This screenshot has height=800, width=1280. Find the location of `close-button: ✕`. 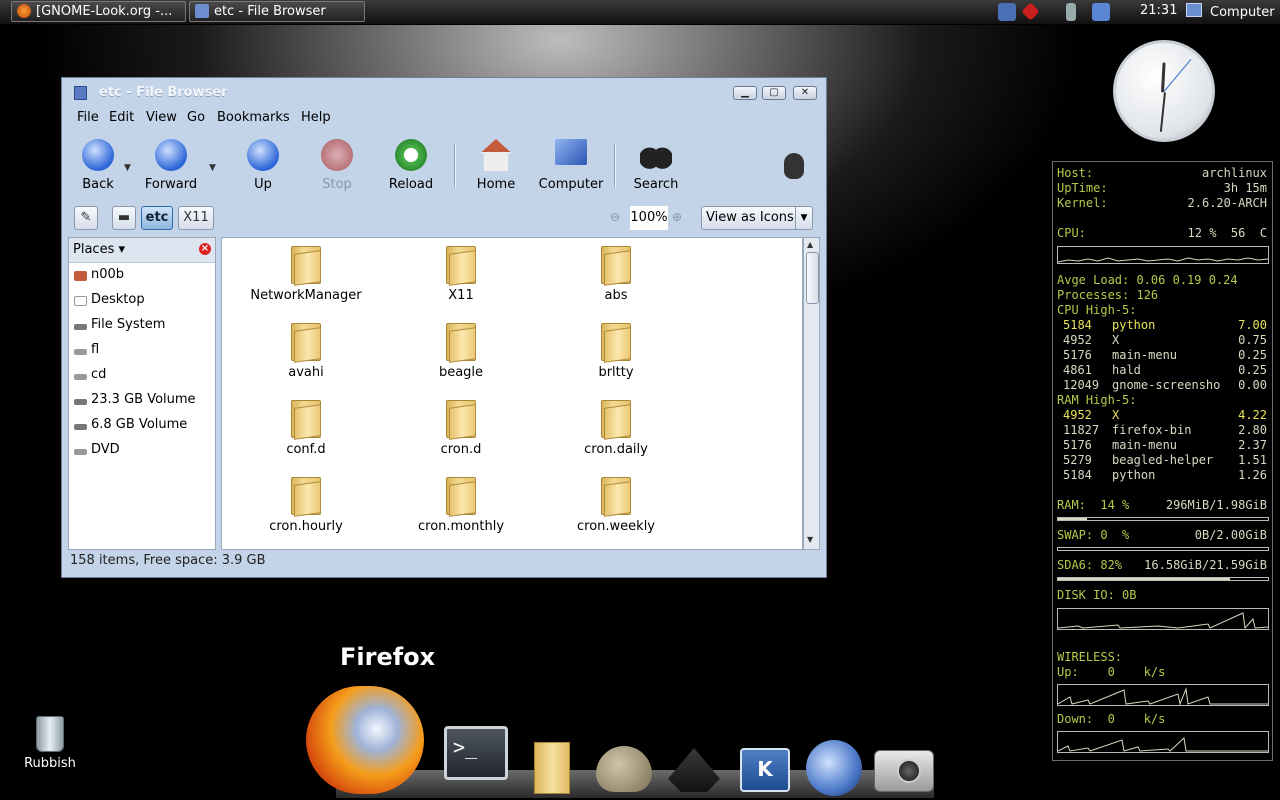

close-button: ✕ is located at coordinates (805, 93).